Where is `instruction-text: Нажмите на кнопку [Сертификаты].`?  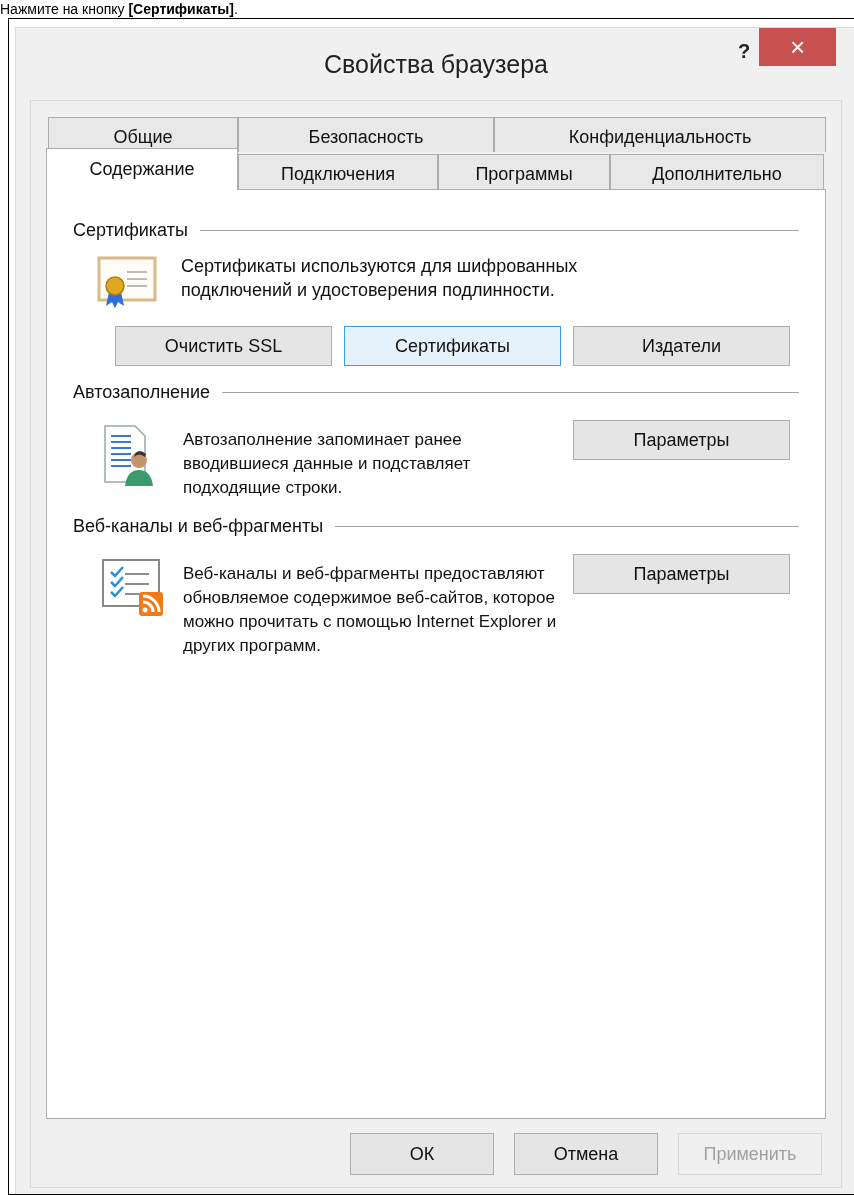 instruction-text: Нажмите на кнопку [Сертификаты]. is located at coordinates (119, 9).